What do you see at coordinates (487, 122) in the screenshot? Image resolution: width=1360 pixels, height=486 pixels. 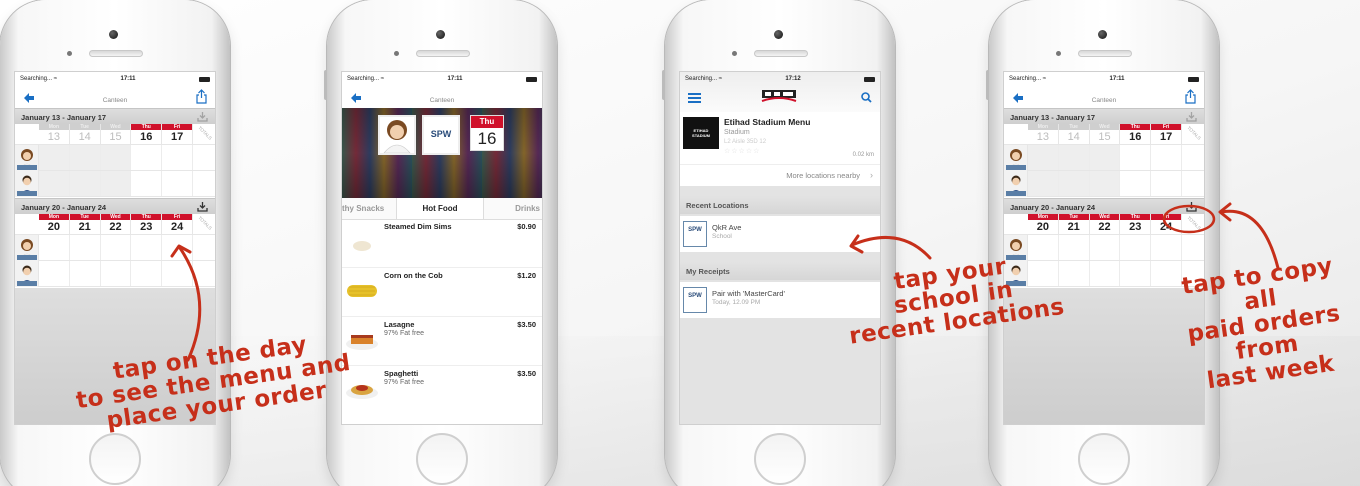 I see `date-month: Thu` at bounding box center [487, 122].